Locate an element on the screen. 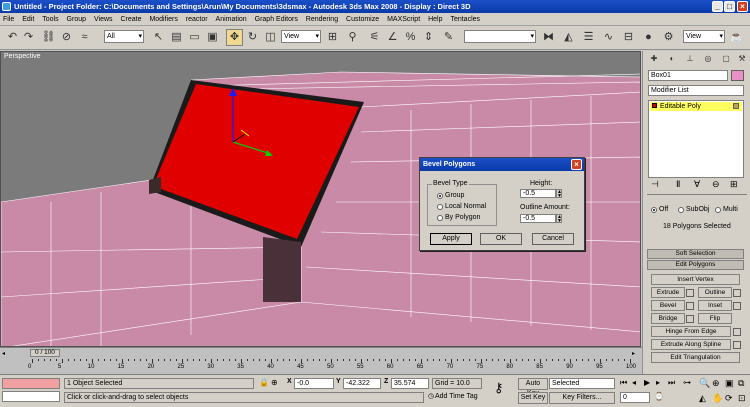  create-panel-icon: ✚ is located at coordinates (654, 59).